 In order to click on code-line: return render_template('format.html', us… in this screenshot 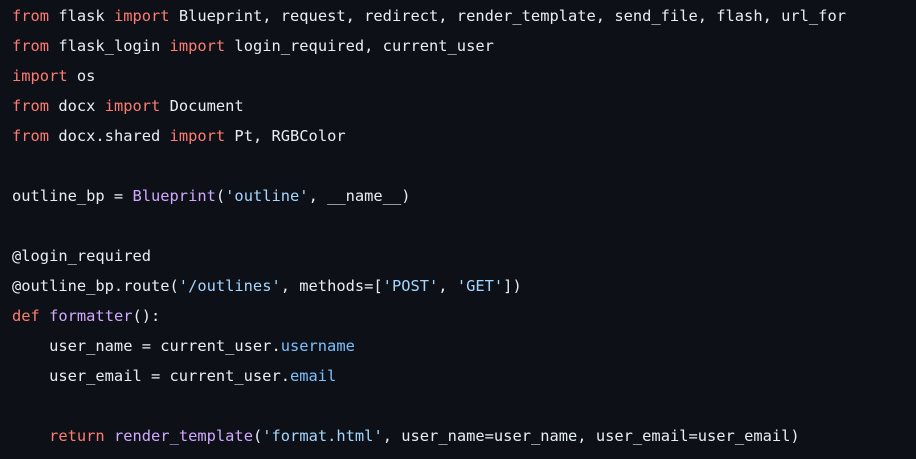, I will do `click(406, 436)`.